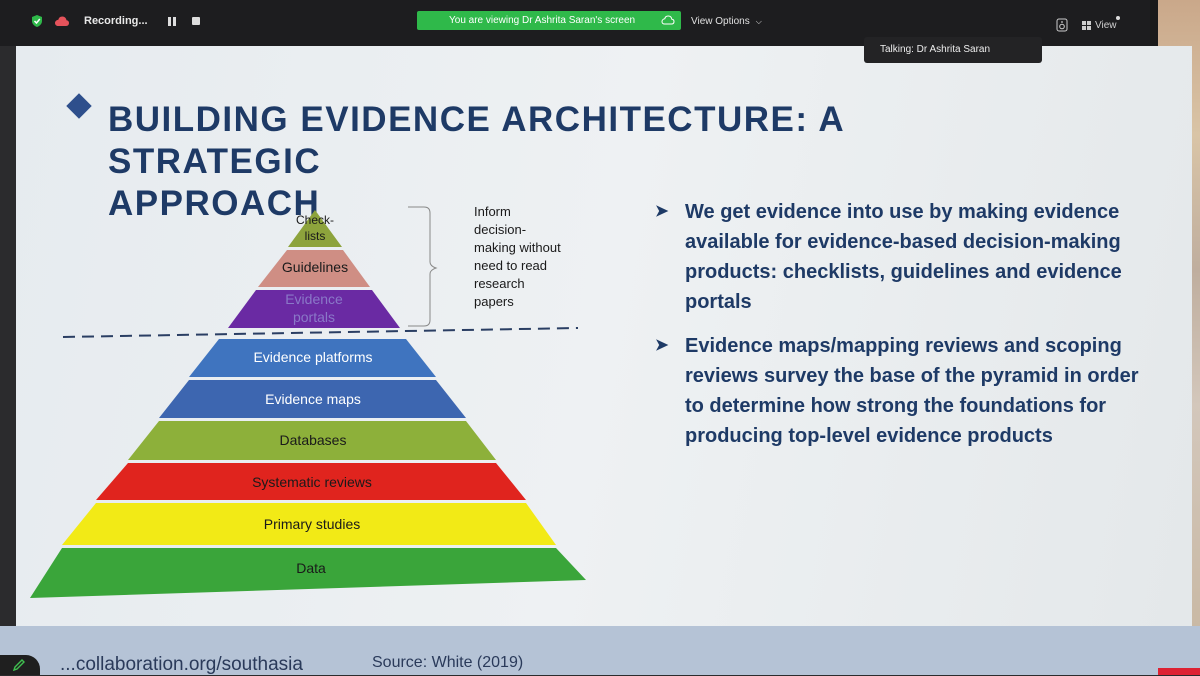 The image size is (1200, 676). I want to click on pyramid-label-databases: Databases, so click(313, 440).